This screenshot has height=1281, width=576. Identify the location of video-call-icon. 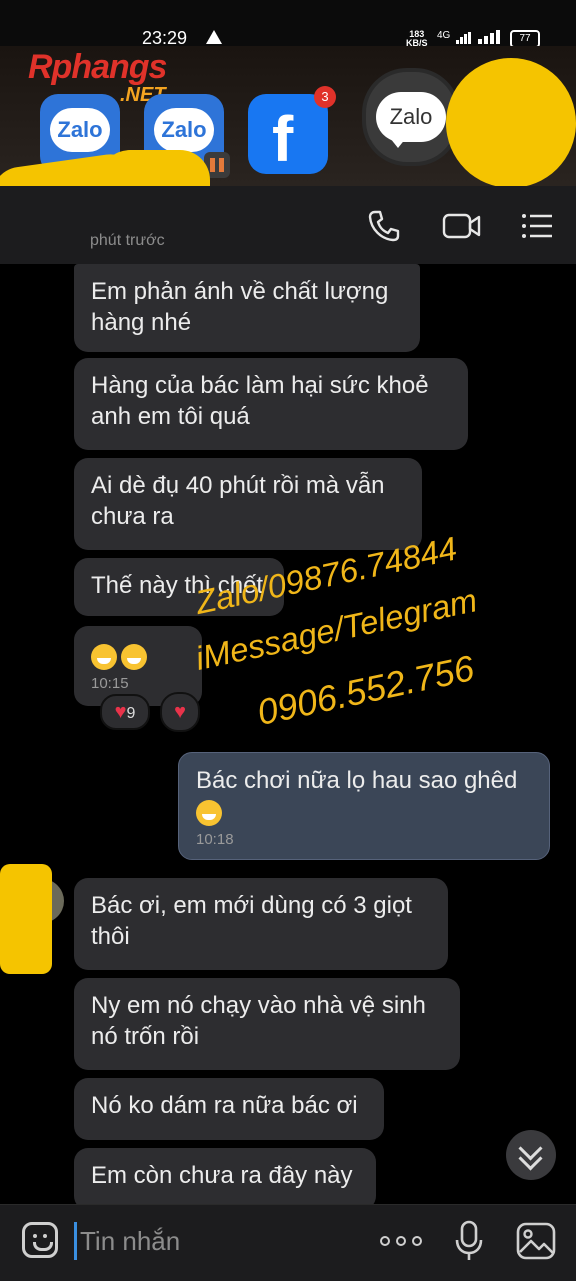
(462, 226).